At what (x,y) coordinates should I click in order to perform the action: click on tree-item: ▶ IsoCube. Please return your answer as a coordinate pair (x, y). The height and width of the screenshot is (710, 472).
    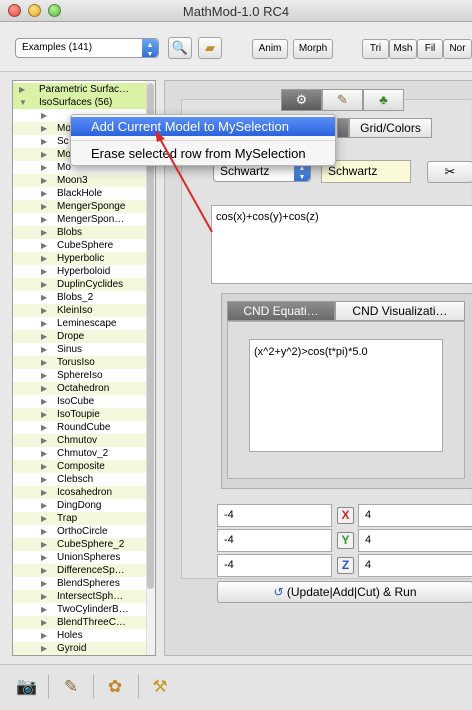
    Looking at the image, I should click on (80, 401).